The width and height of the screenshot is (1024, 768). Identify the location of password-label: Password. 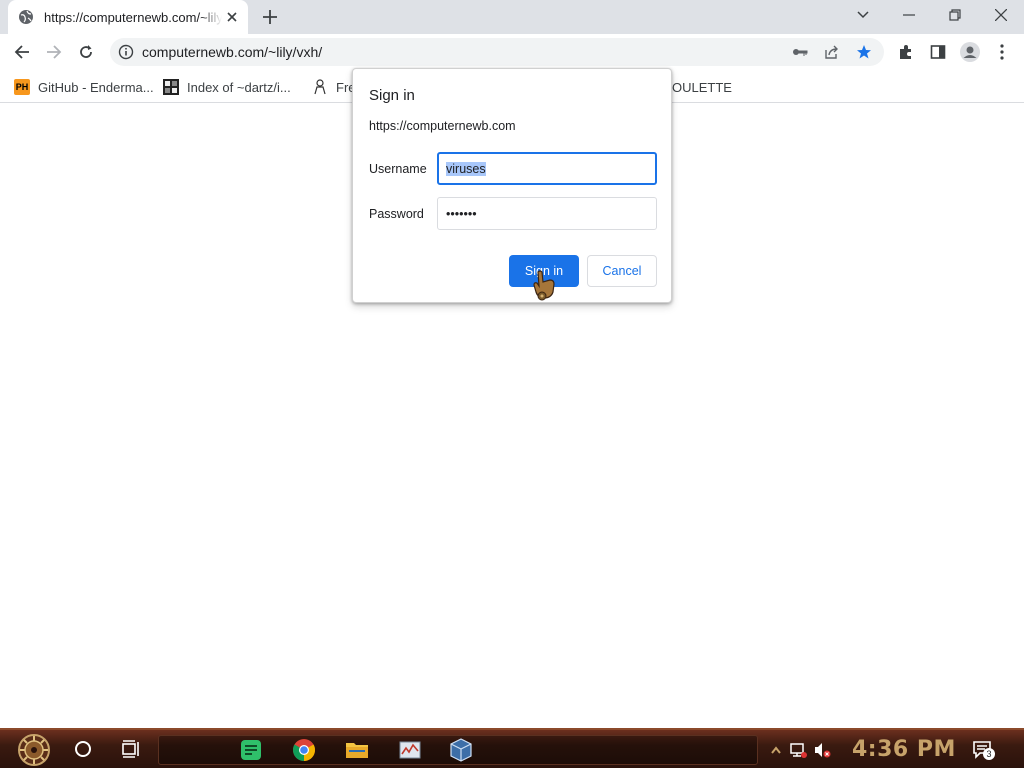
(396, 214).